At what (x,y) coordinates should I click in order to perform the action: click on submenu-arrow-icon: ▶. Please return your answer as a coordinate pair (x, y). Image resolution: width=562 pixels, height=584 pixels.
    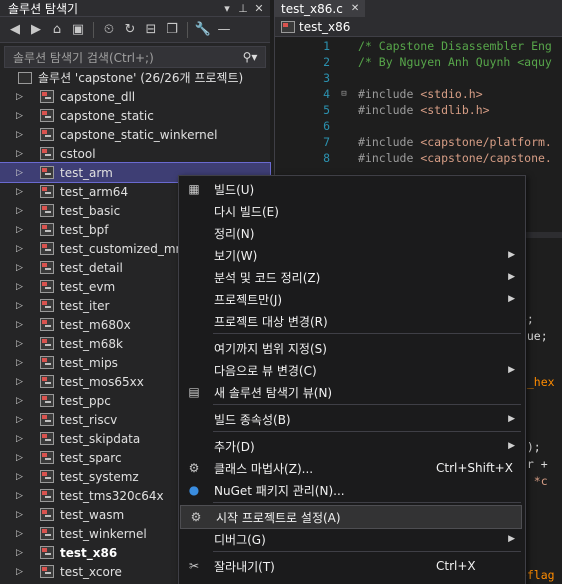
    Looking at the image, I should click on (511, 255).